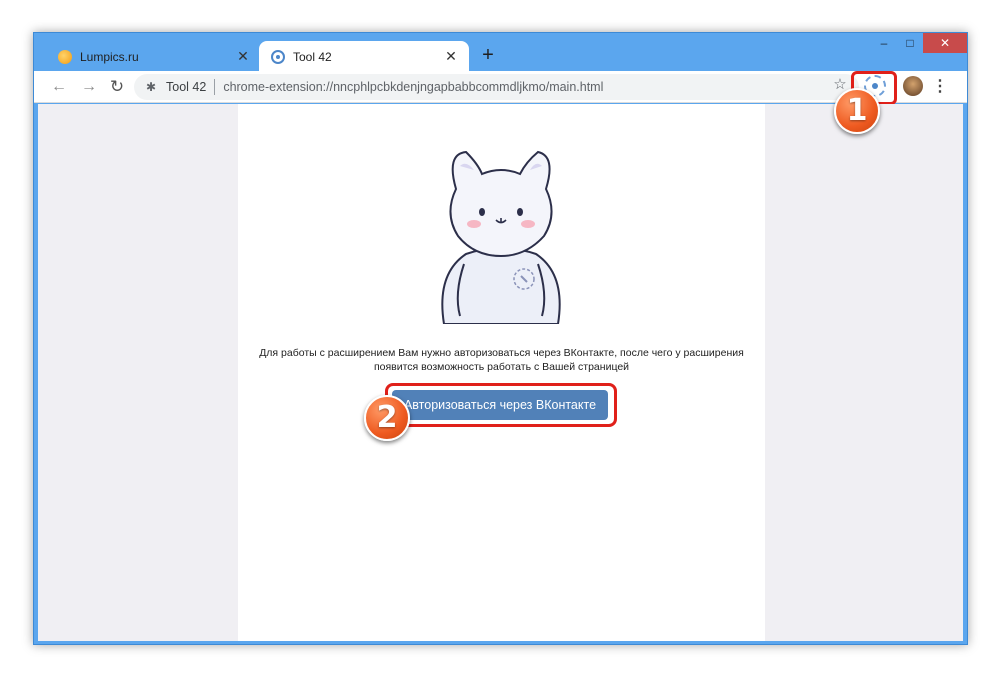 The image size is (1000, 679). Describe the element at coordinates (501, 405) in the screenshot. I see `button-highlight-frame` at that location.